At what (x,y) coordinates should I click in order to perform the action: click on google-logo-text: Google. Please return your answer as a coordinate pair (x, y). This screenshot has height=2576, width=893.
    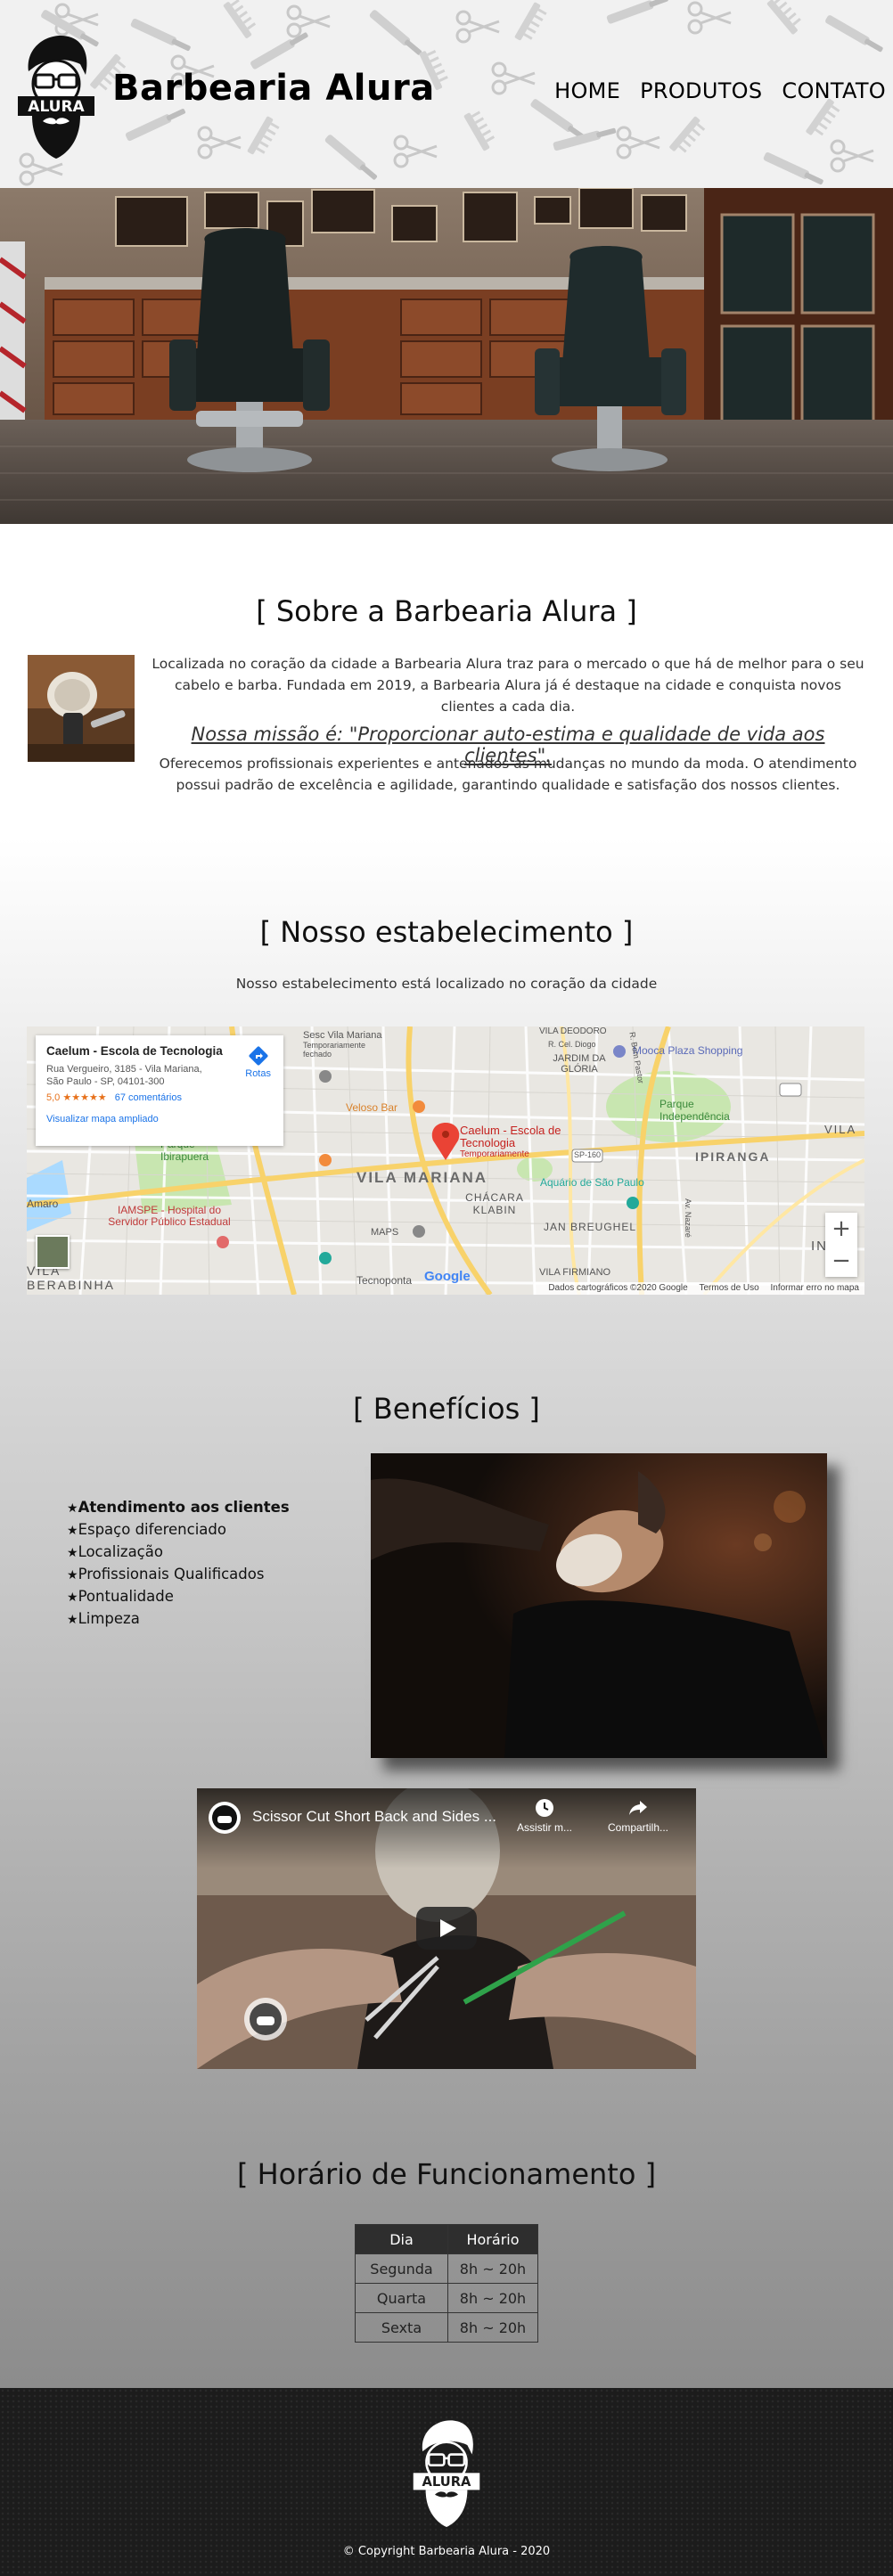
    Looking at the image, I should click on (447, 1276).